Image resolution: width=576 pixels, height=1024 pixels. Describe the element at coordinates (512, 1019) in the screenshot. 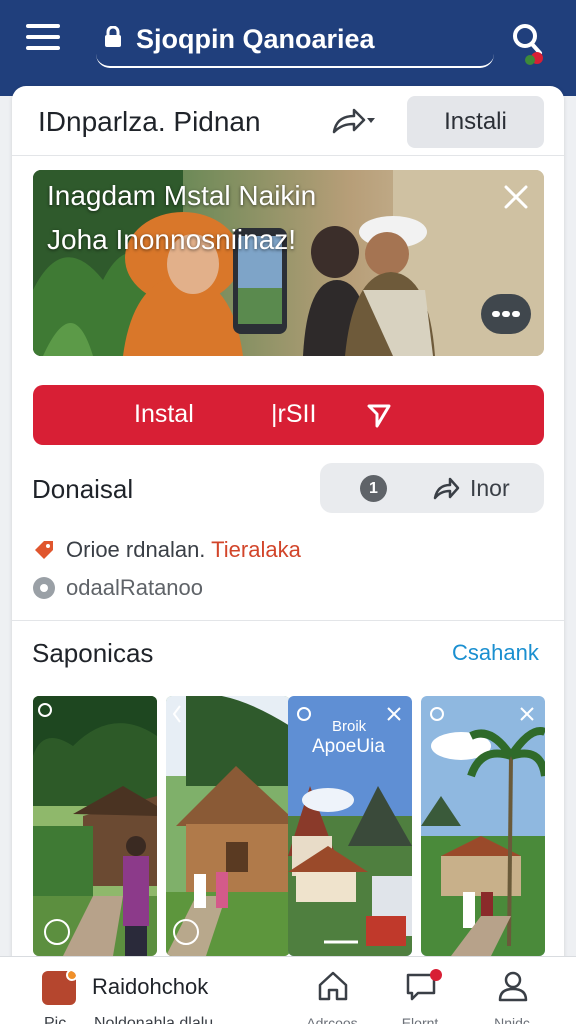

I see `nav-item-profile-label: Nnidc` at that location.